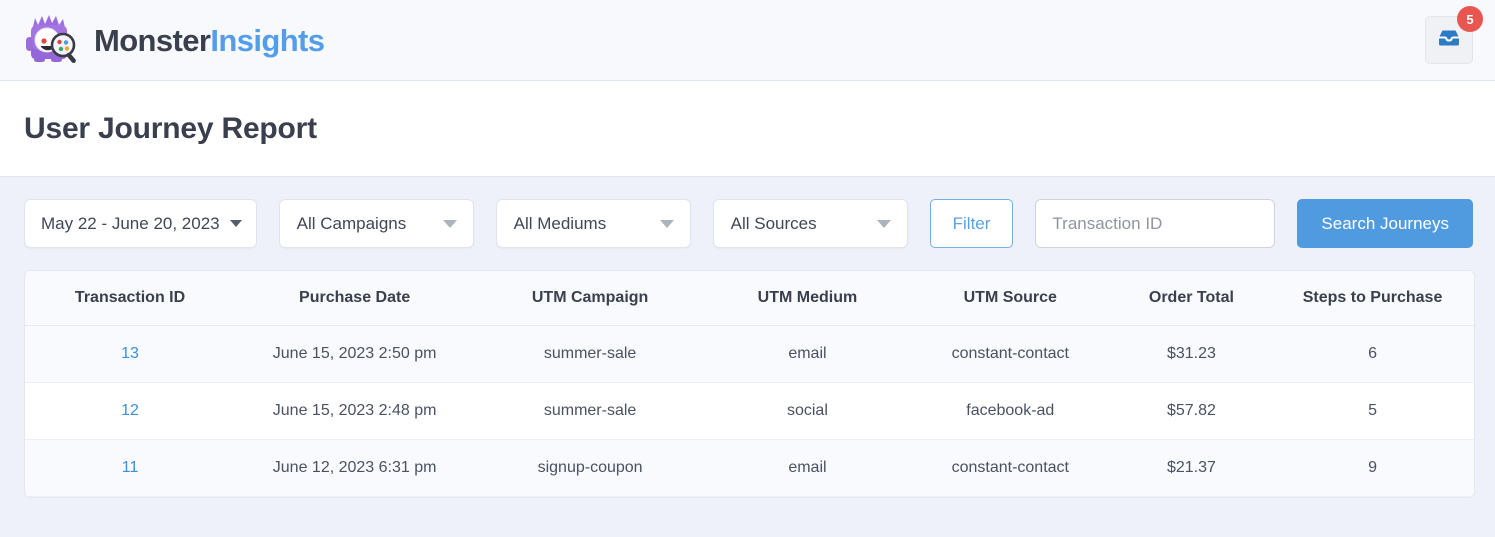 Image resolution: width=1495 pixels, height=537 pixels. Describe the element at coordinates (1372, 468) in the screenshot. I see `cell-steps-to-purchase: 9` at that location.